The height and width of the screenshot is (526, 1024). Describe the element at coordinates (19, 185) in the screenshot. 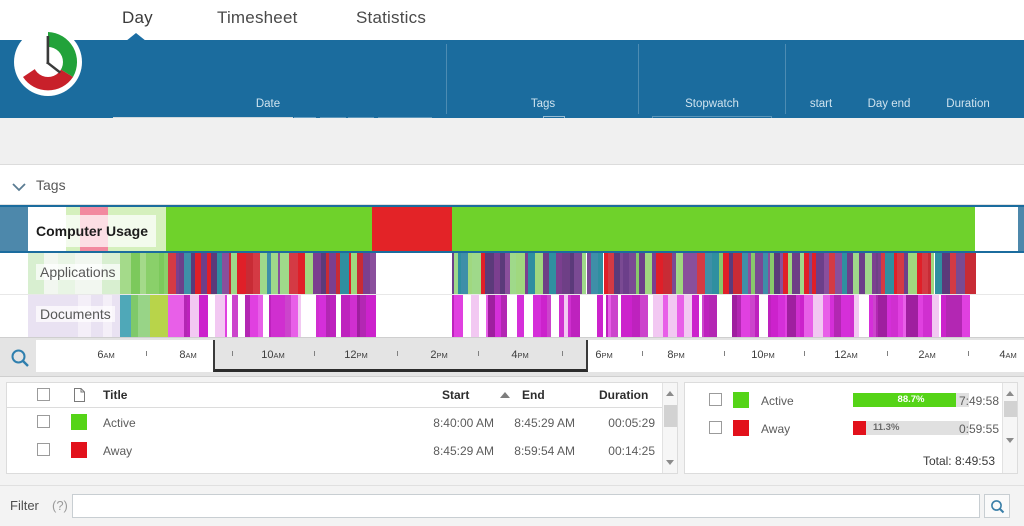

I see `chevron-down-icon` at that location.